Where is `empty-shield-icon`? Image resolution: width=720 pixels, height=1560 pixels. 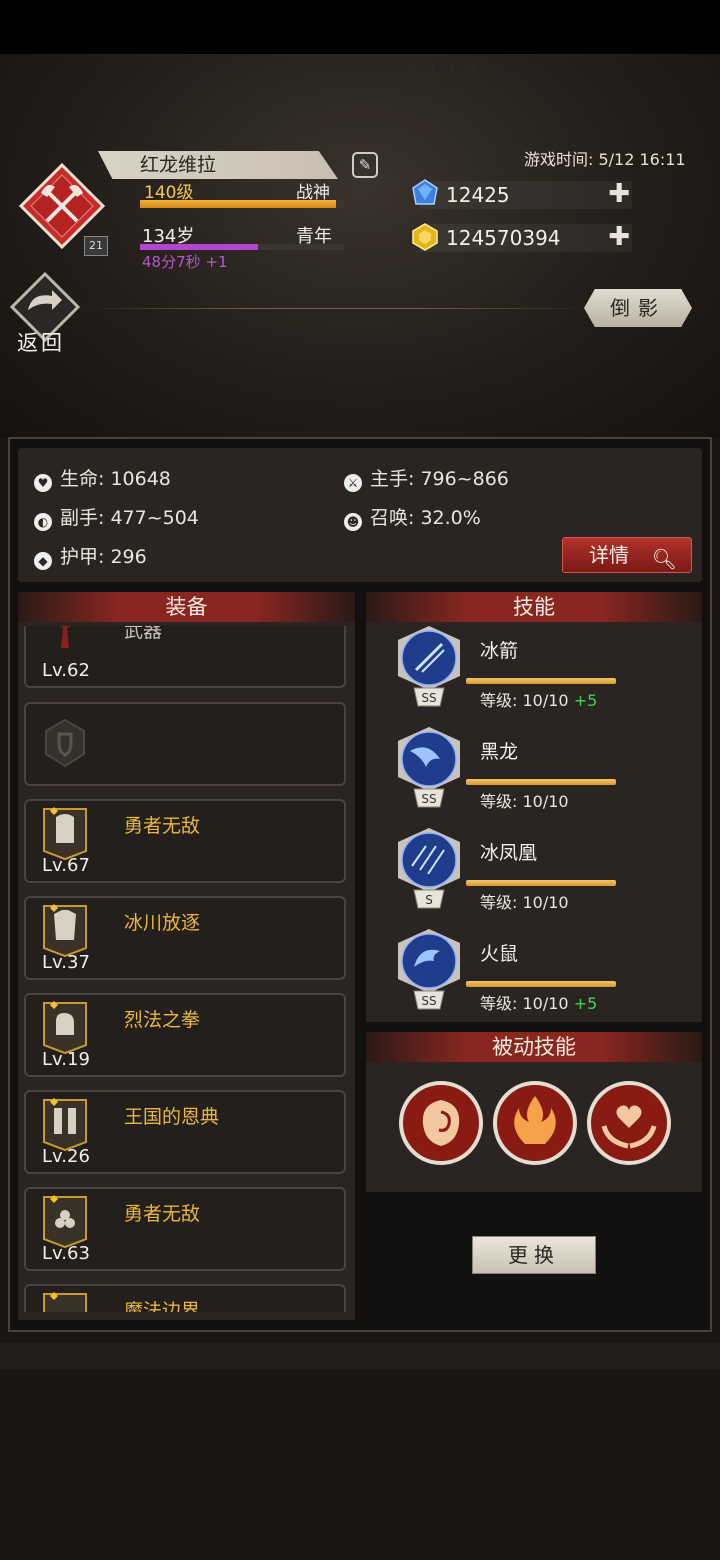 empty-shield-icon is located at coordinates (65, 743).